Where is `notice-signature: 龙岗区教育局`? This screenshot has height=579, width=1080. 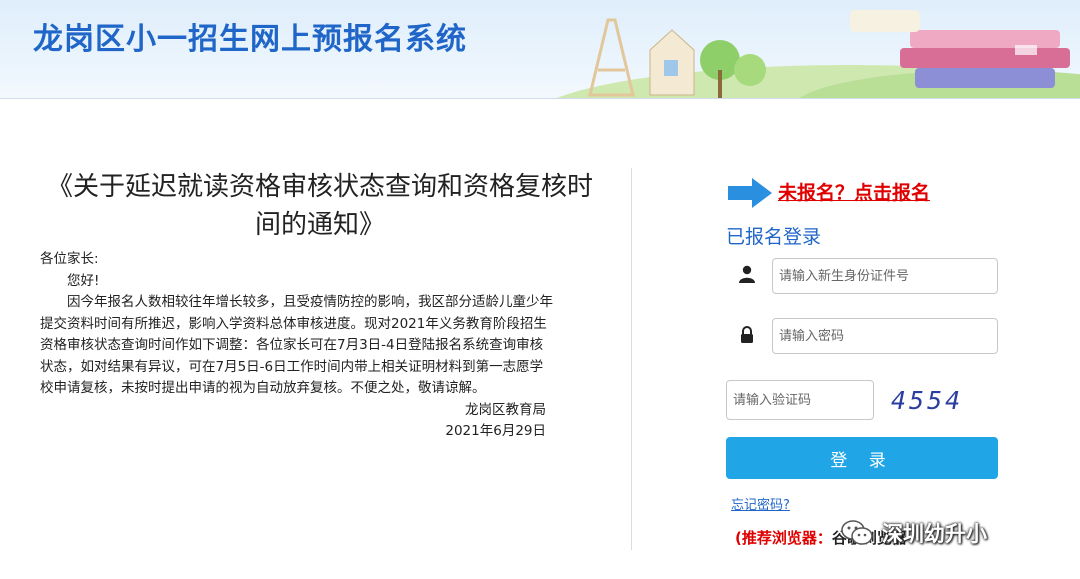
notice-signature: 龙岗区教育局 is located at coordinates (505, 409).